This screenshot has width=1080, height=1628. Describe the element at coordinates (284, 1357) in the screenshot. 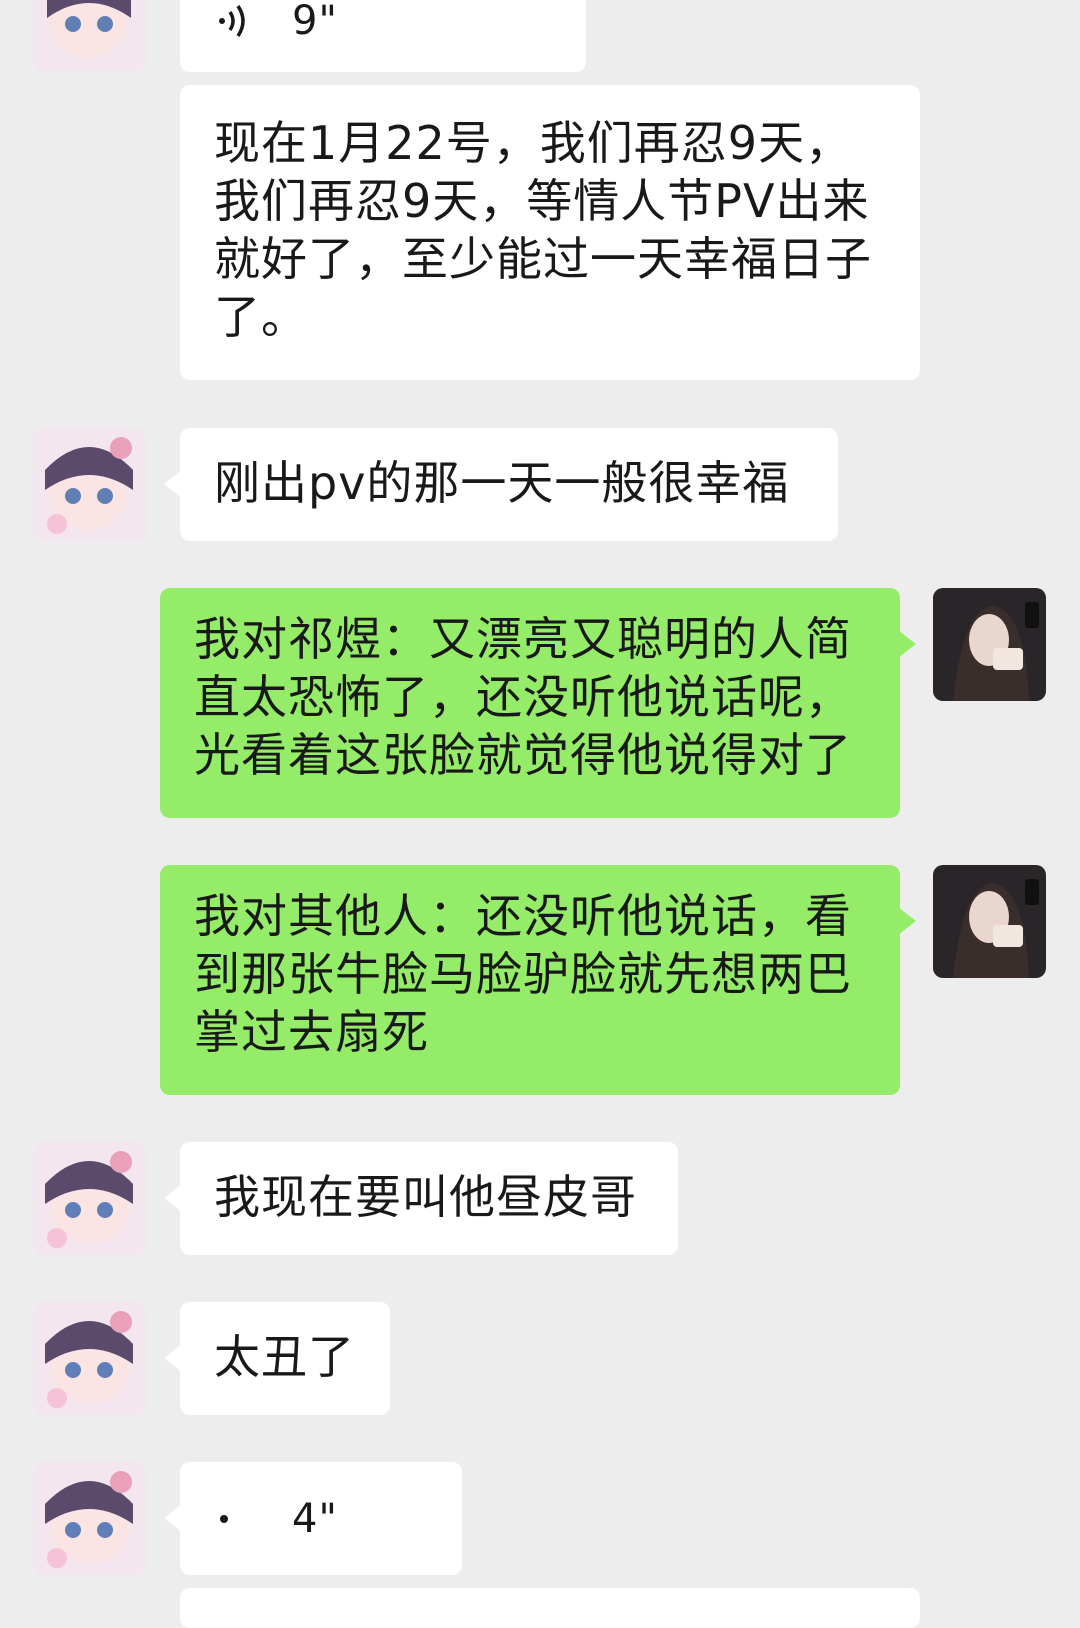

I see `message-text: 太丑了` at that location.